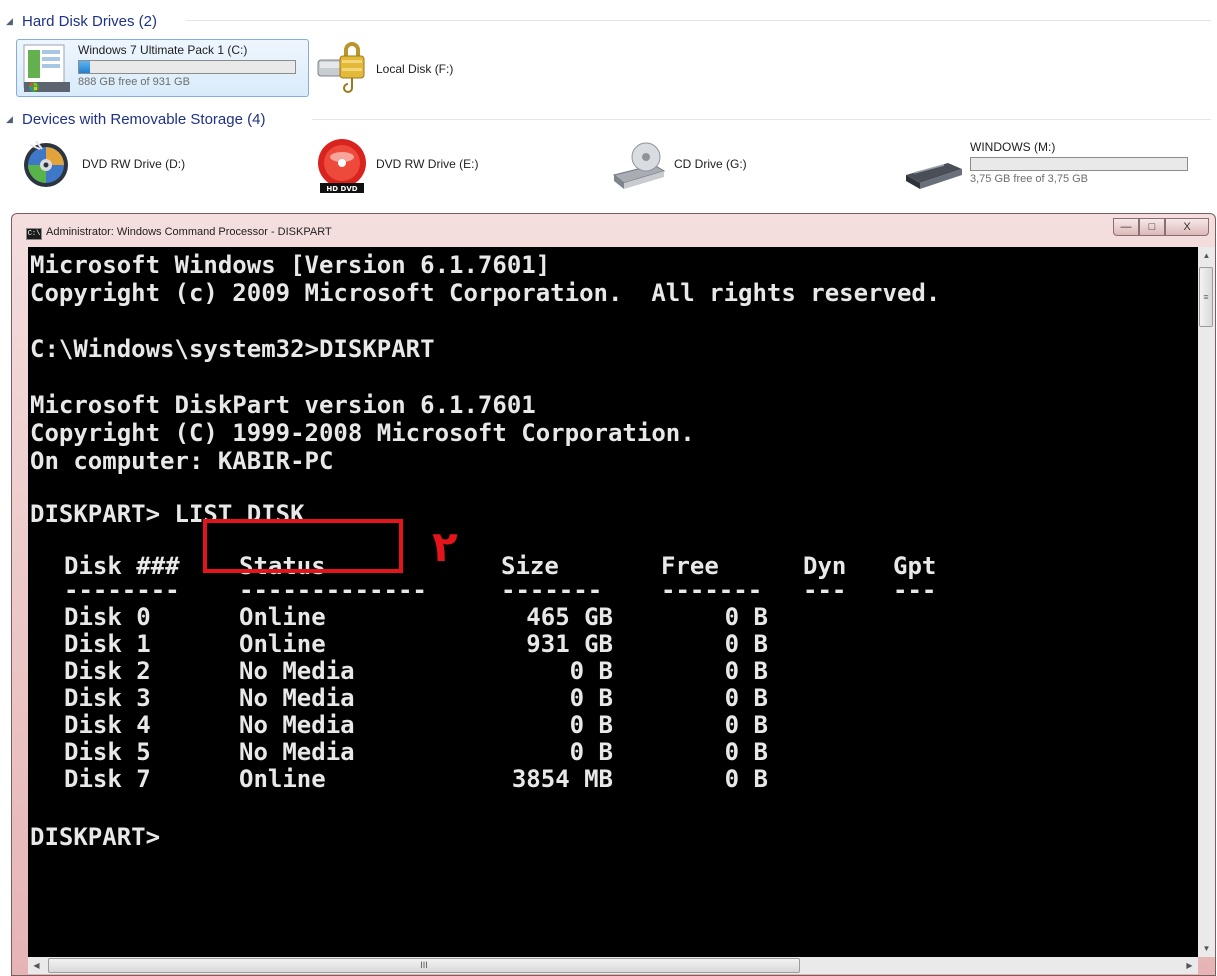 The image size is (1217, 976). I want to click on horizontal-scrollbar: ◀ III ▶, so click(613, 965).